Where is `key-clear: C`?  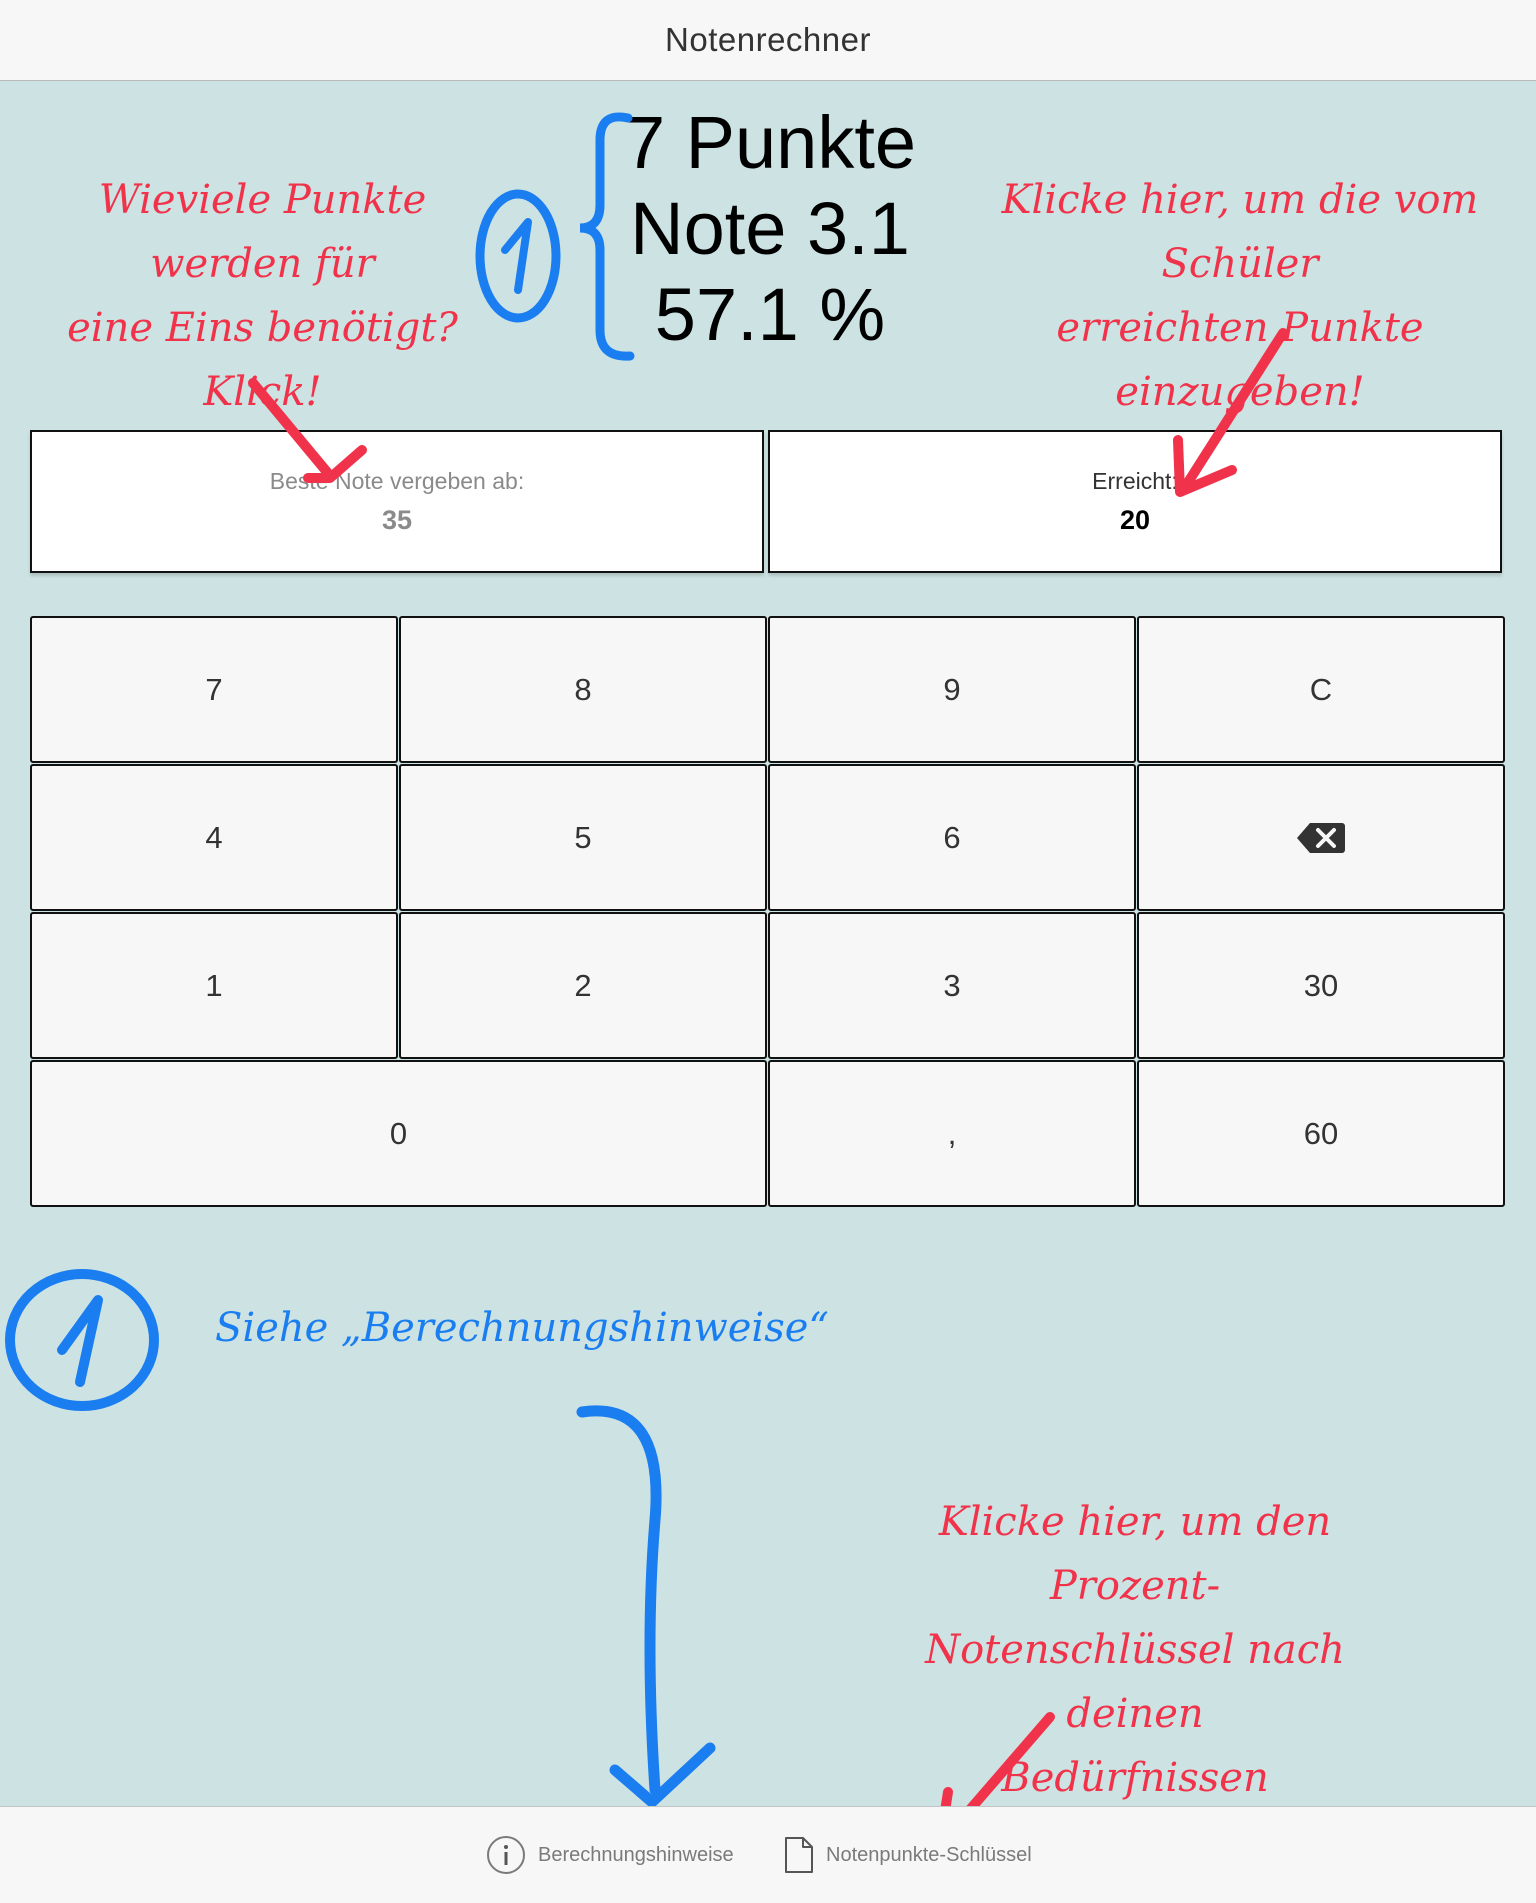 key-clear: C is located at coordinates (1321, 689).